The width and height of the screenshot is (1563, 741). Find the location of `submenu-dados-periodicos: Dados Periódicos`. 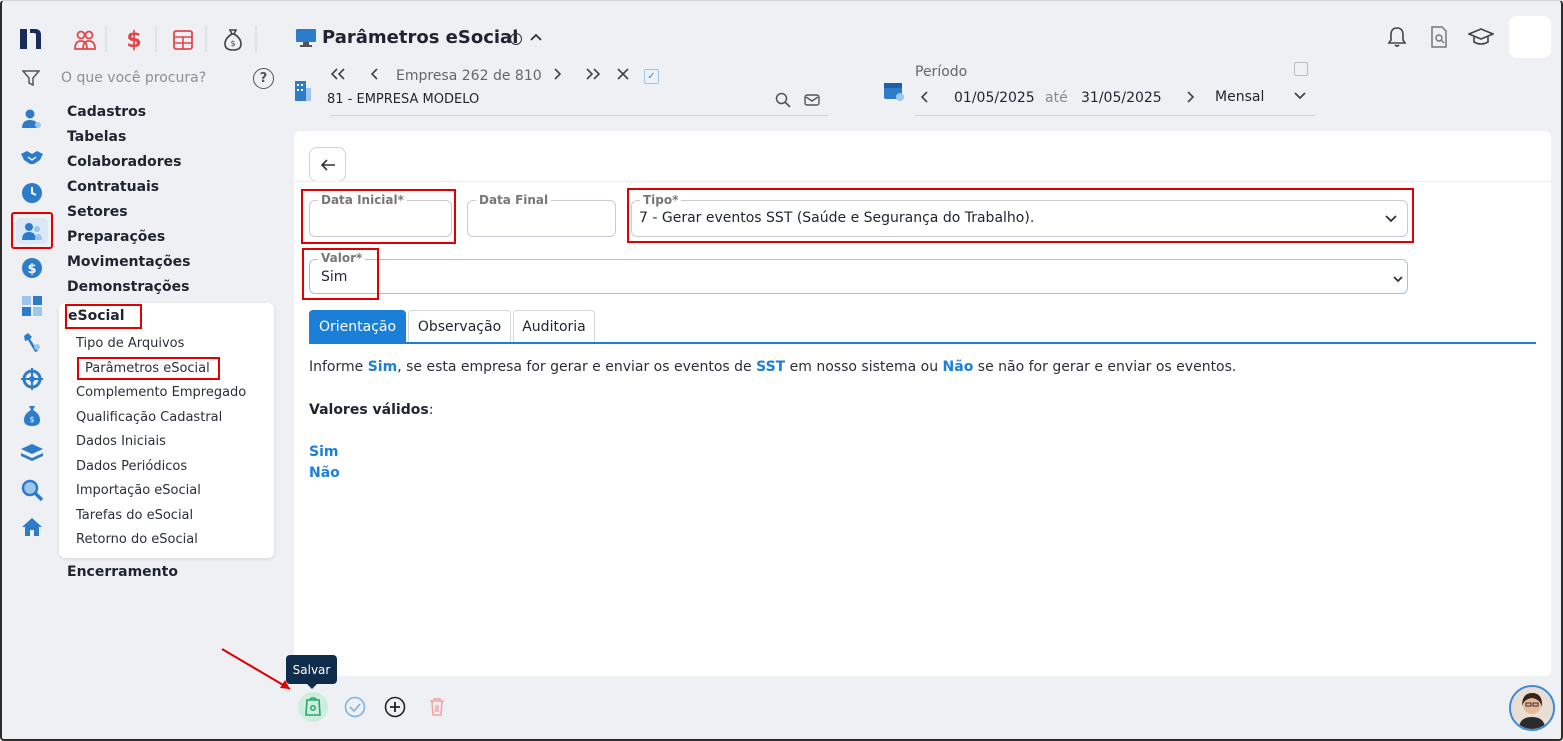

submenu-dados-periodicos: Dados Periódicos is located at coordinates (131, 466).